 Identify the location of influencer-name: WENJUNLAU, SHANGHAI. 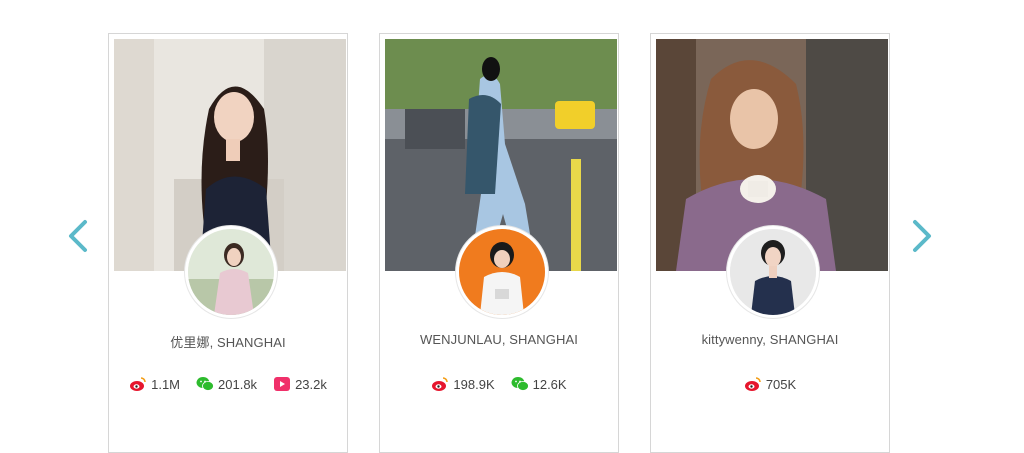
(499, 339).